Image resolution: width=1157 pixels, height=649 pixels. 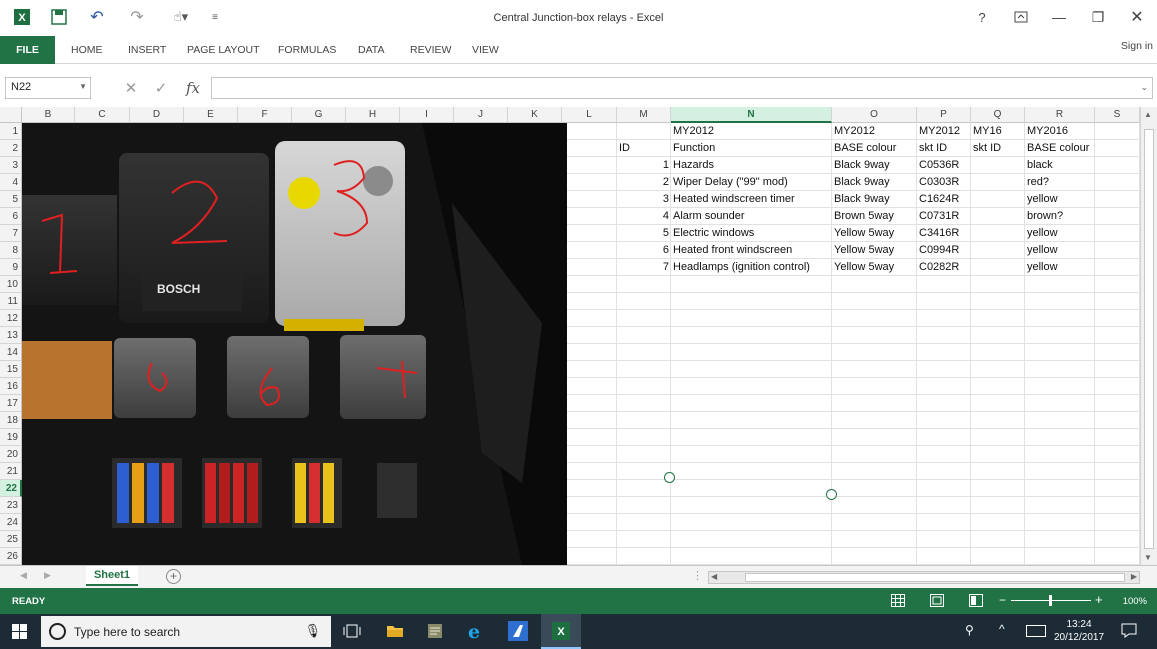 What do you see at coordinates (874, 182) in the screenshot?
I see `cell-o4: Black 9way` at bounding box center [874, 182].